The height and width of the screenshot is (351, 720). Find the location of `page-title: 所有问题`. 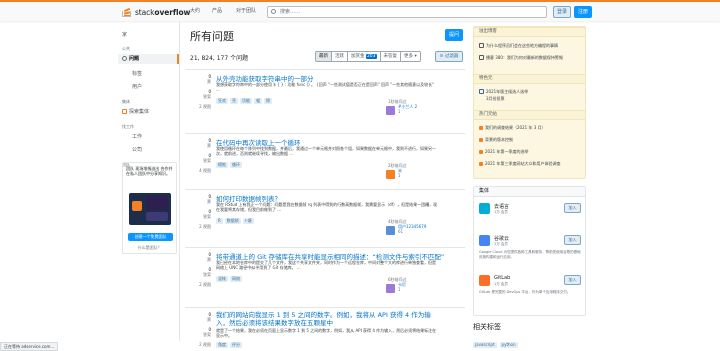

page-title: 所有问题 is located at coordinates (212, 36).